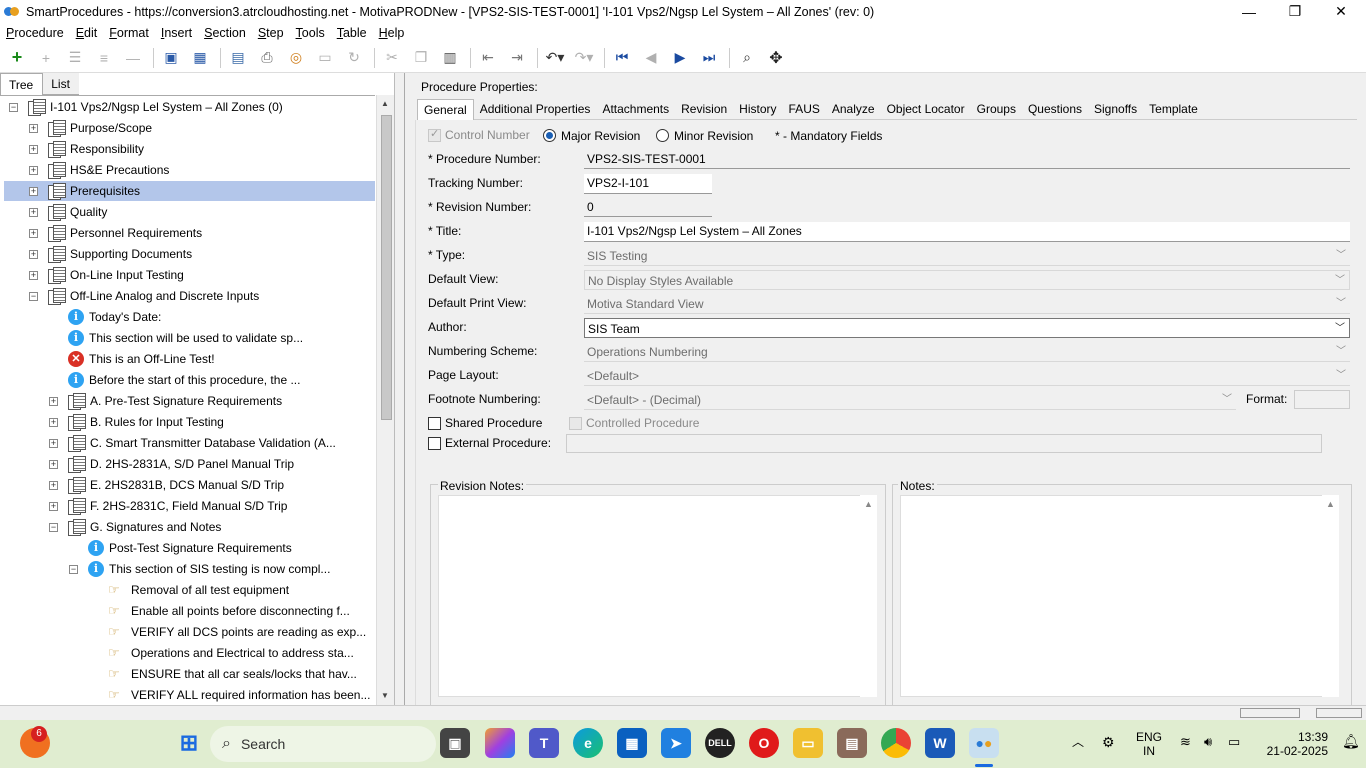  Describe the element at coordinates (967, 280) in the screenshot. I see `default-view-select: No Display Styles Available ﹀` at that location.